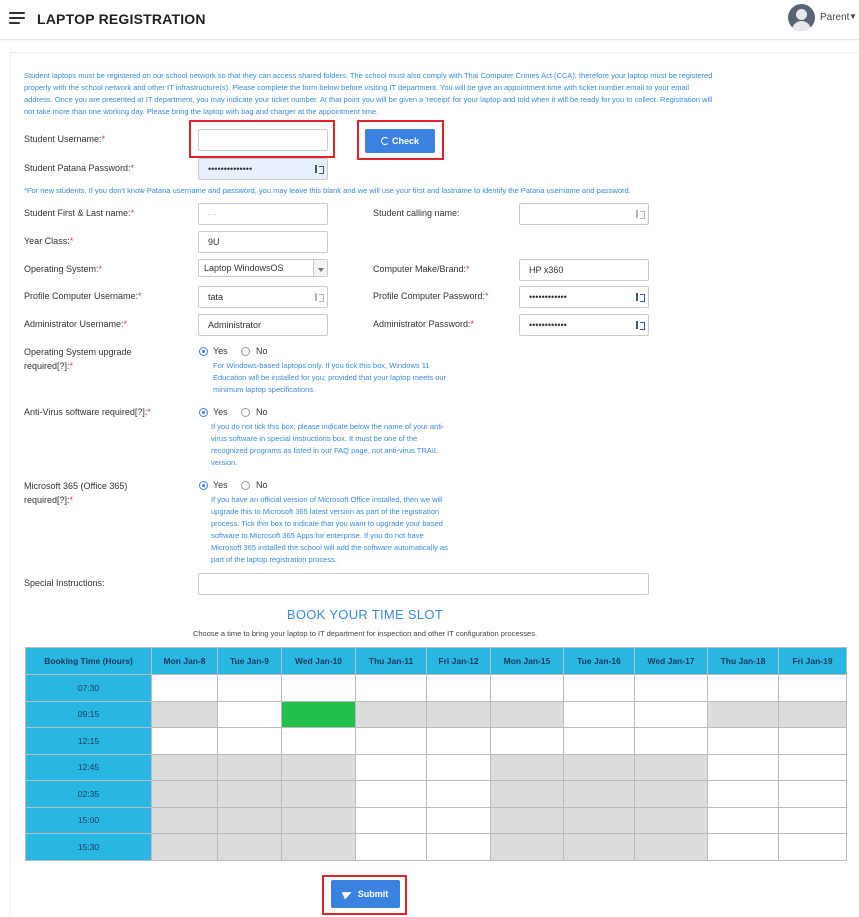  Describe the element at coordinates (121, 19) in the screenshot. I see `page-title: LAPTOP REGISTRATION` at that location.